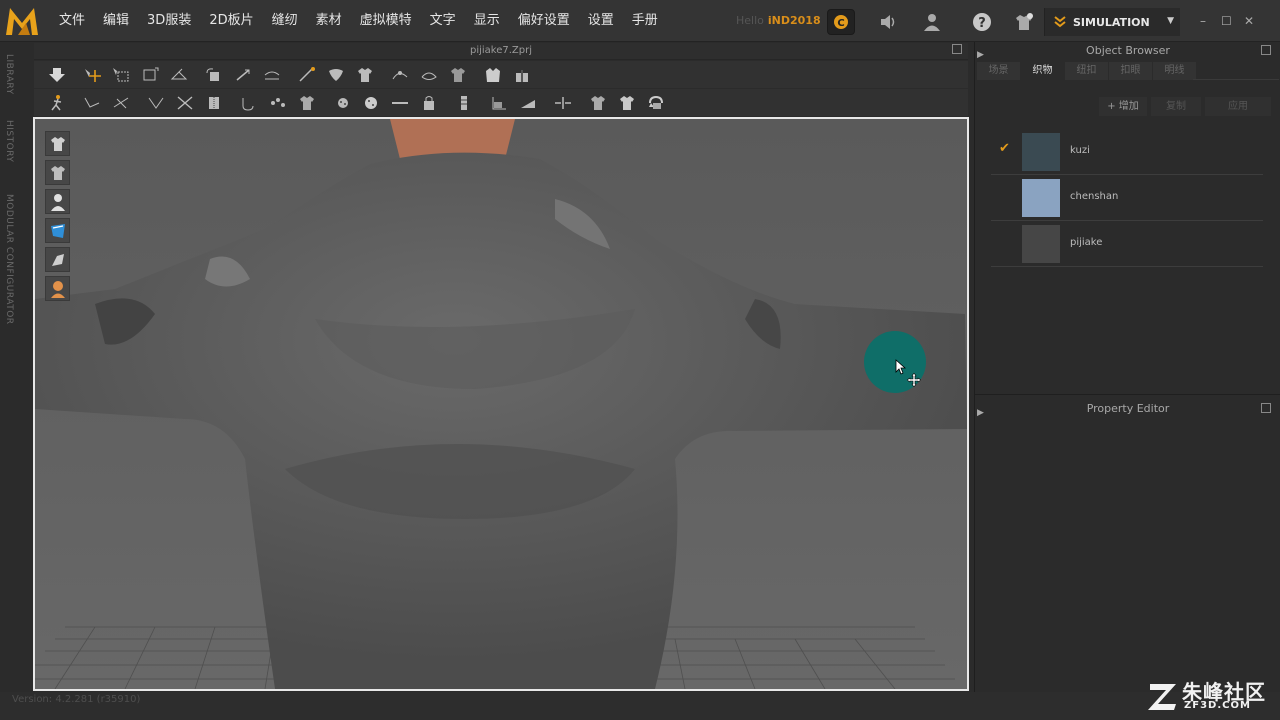  I want to click on garment-tools-button, so click(1024, 22).